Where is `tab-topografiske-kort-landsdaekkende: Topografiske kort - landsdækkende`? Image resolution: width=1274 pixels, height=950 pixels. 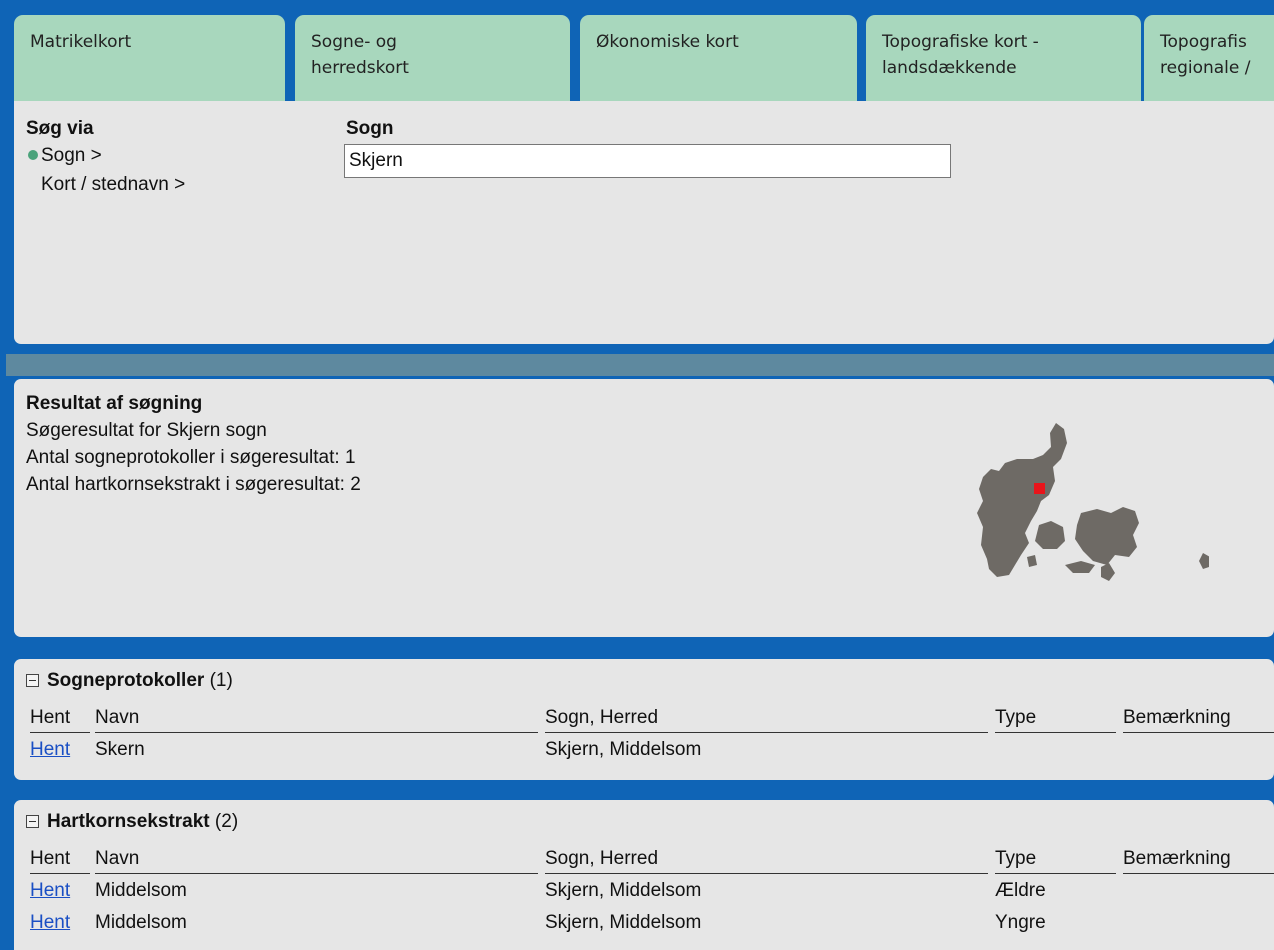
tab-topografiske-kort-landsdaekkende: Topografiske kort - landsdækkende is located at coordinates (1003, 58).